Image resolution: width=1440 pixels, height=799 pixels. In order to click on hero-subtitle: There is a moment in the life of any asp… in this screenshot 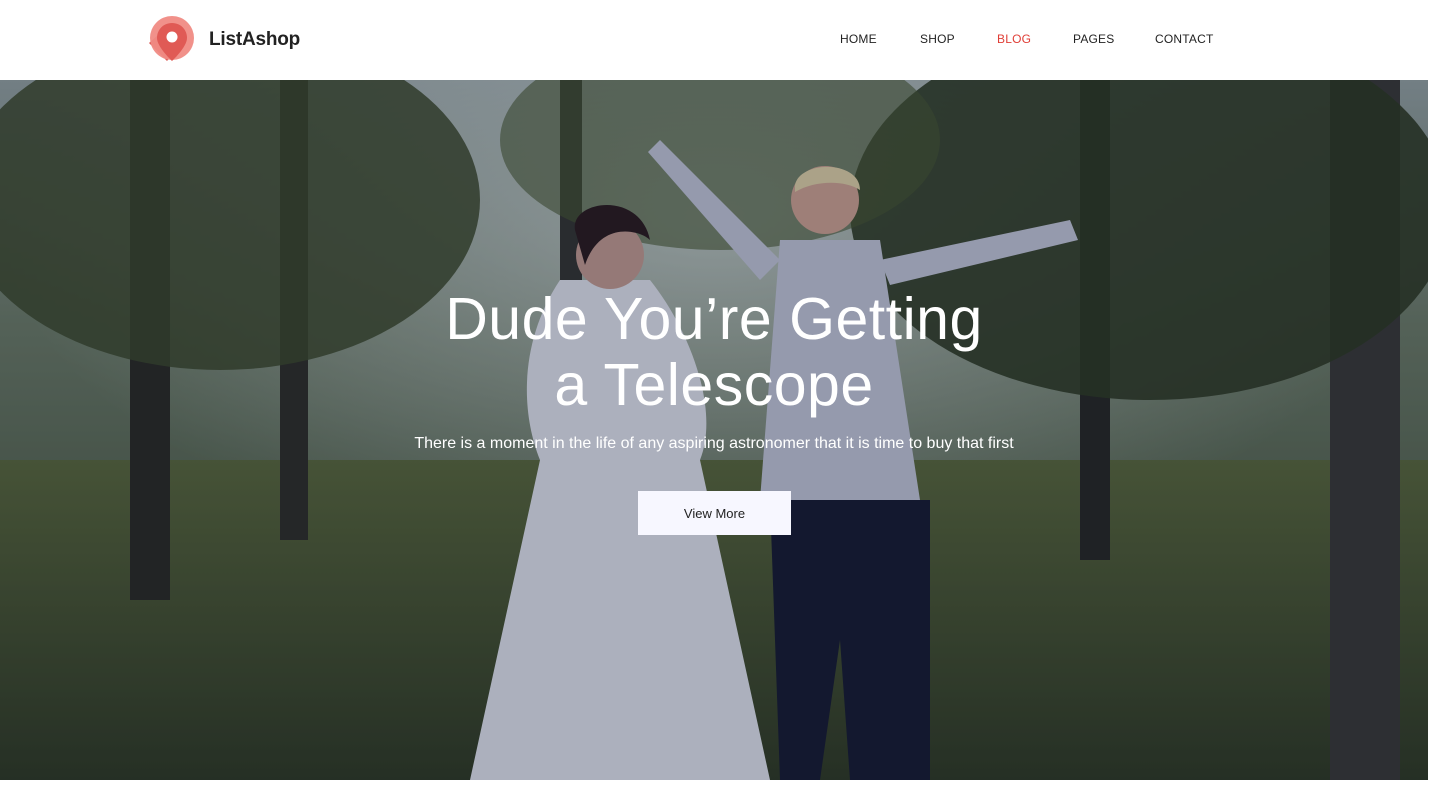, I will do `click(714, 443)`.